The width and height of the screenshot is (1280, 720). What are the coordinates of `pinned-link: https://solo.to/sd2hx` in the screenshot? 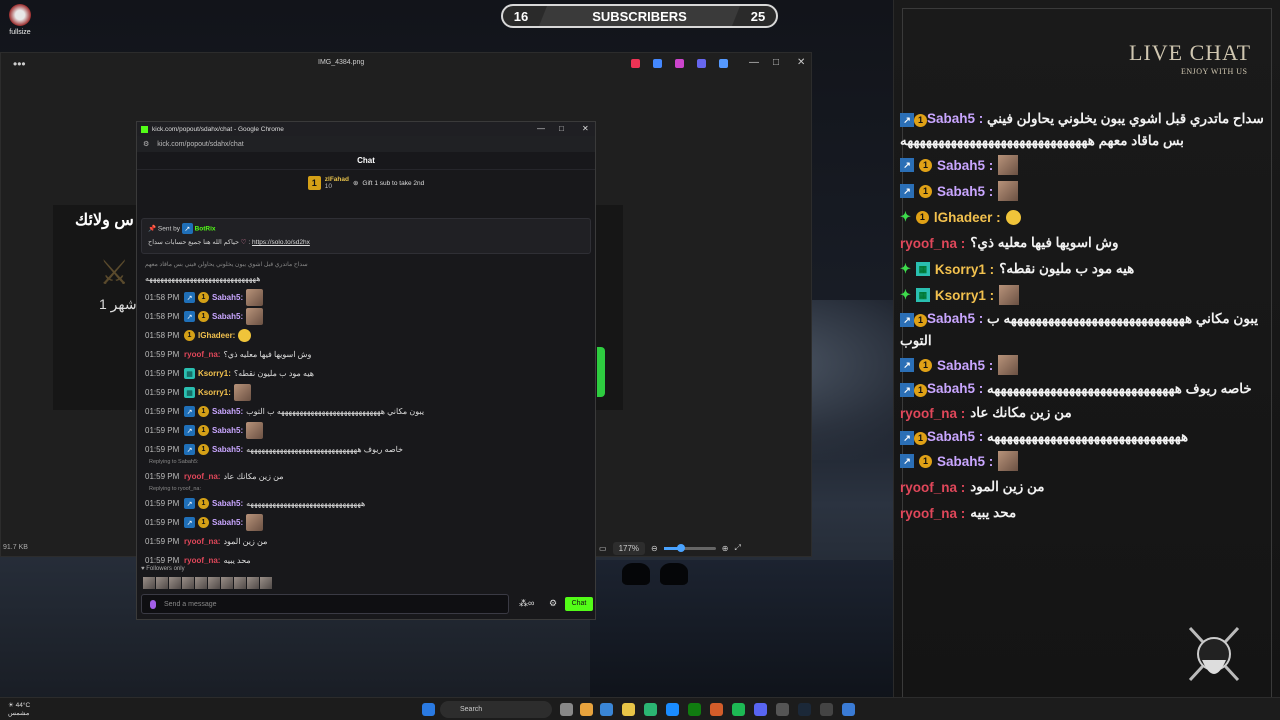 It's located at (281, 242).